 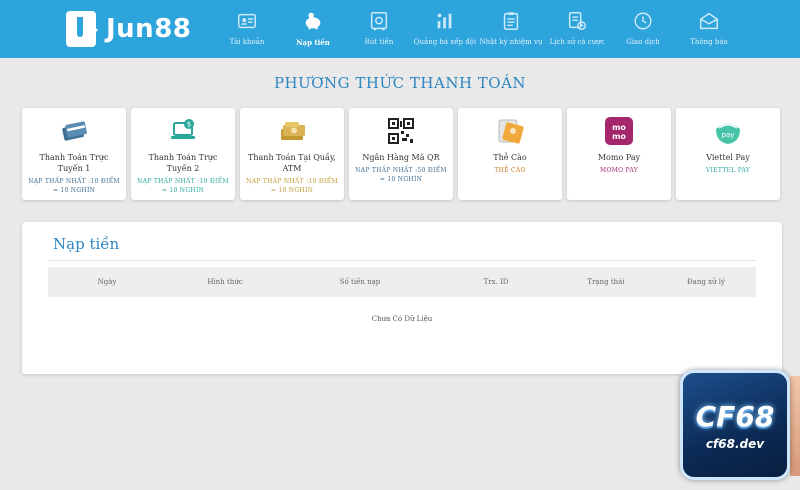 I want to click on brand-logo-icon, so click(x=82, y=29).